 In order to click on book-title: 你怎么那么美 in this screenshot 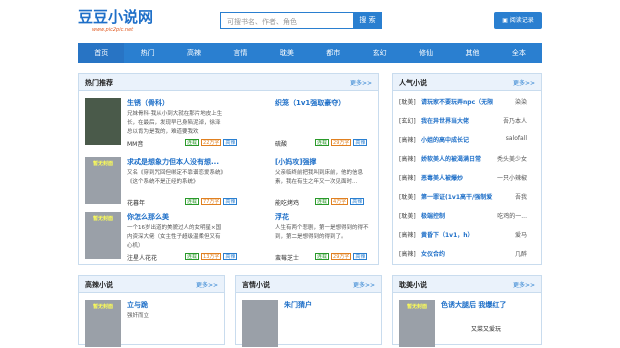, I will do `click(177, 217)`.